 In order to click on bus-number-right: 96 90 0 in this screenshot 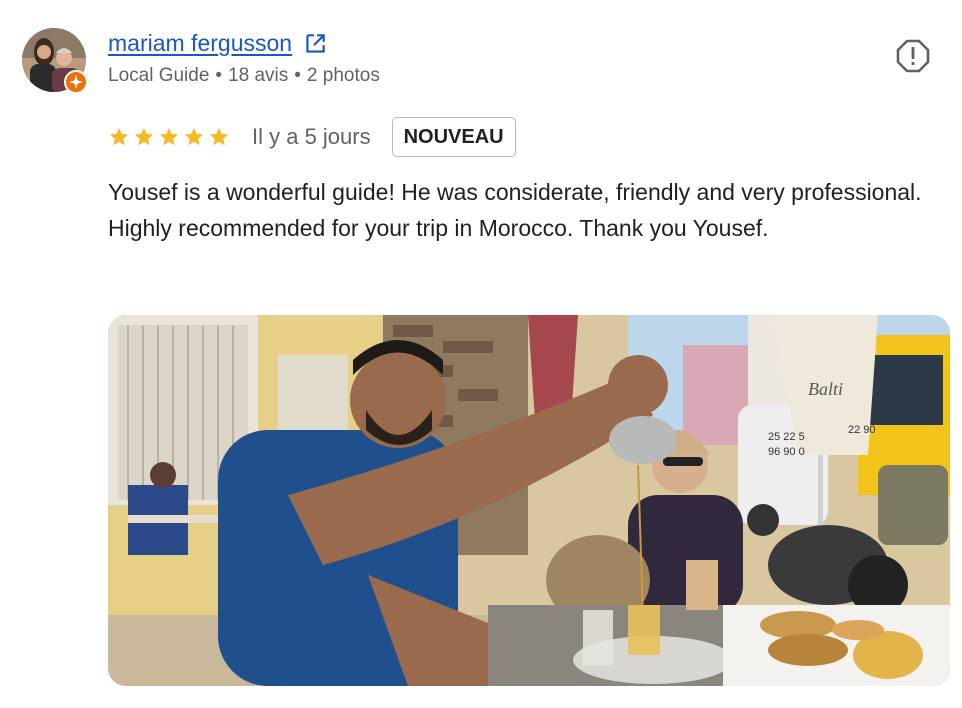, I will do `click(786, 452)`.